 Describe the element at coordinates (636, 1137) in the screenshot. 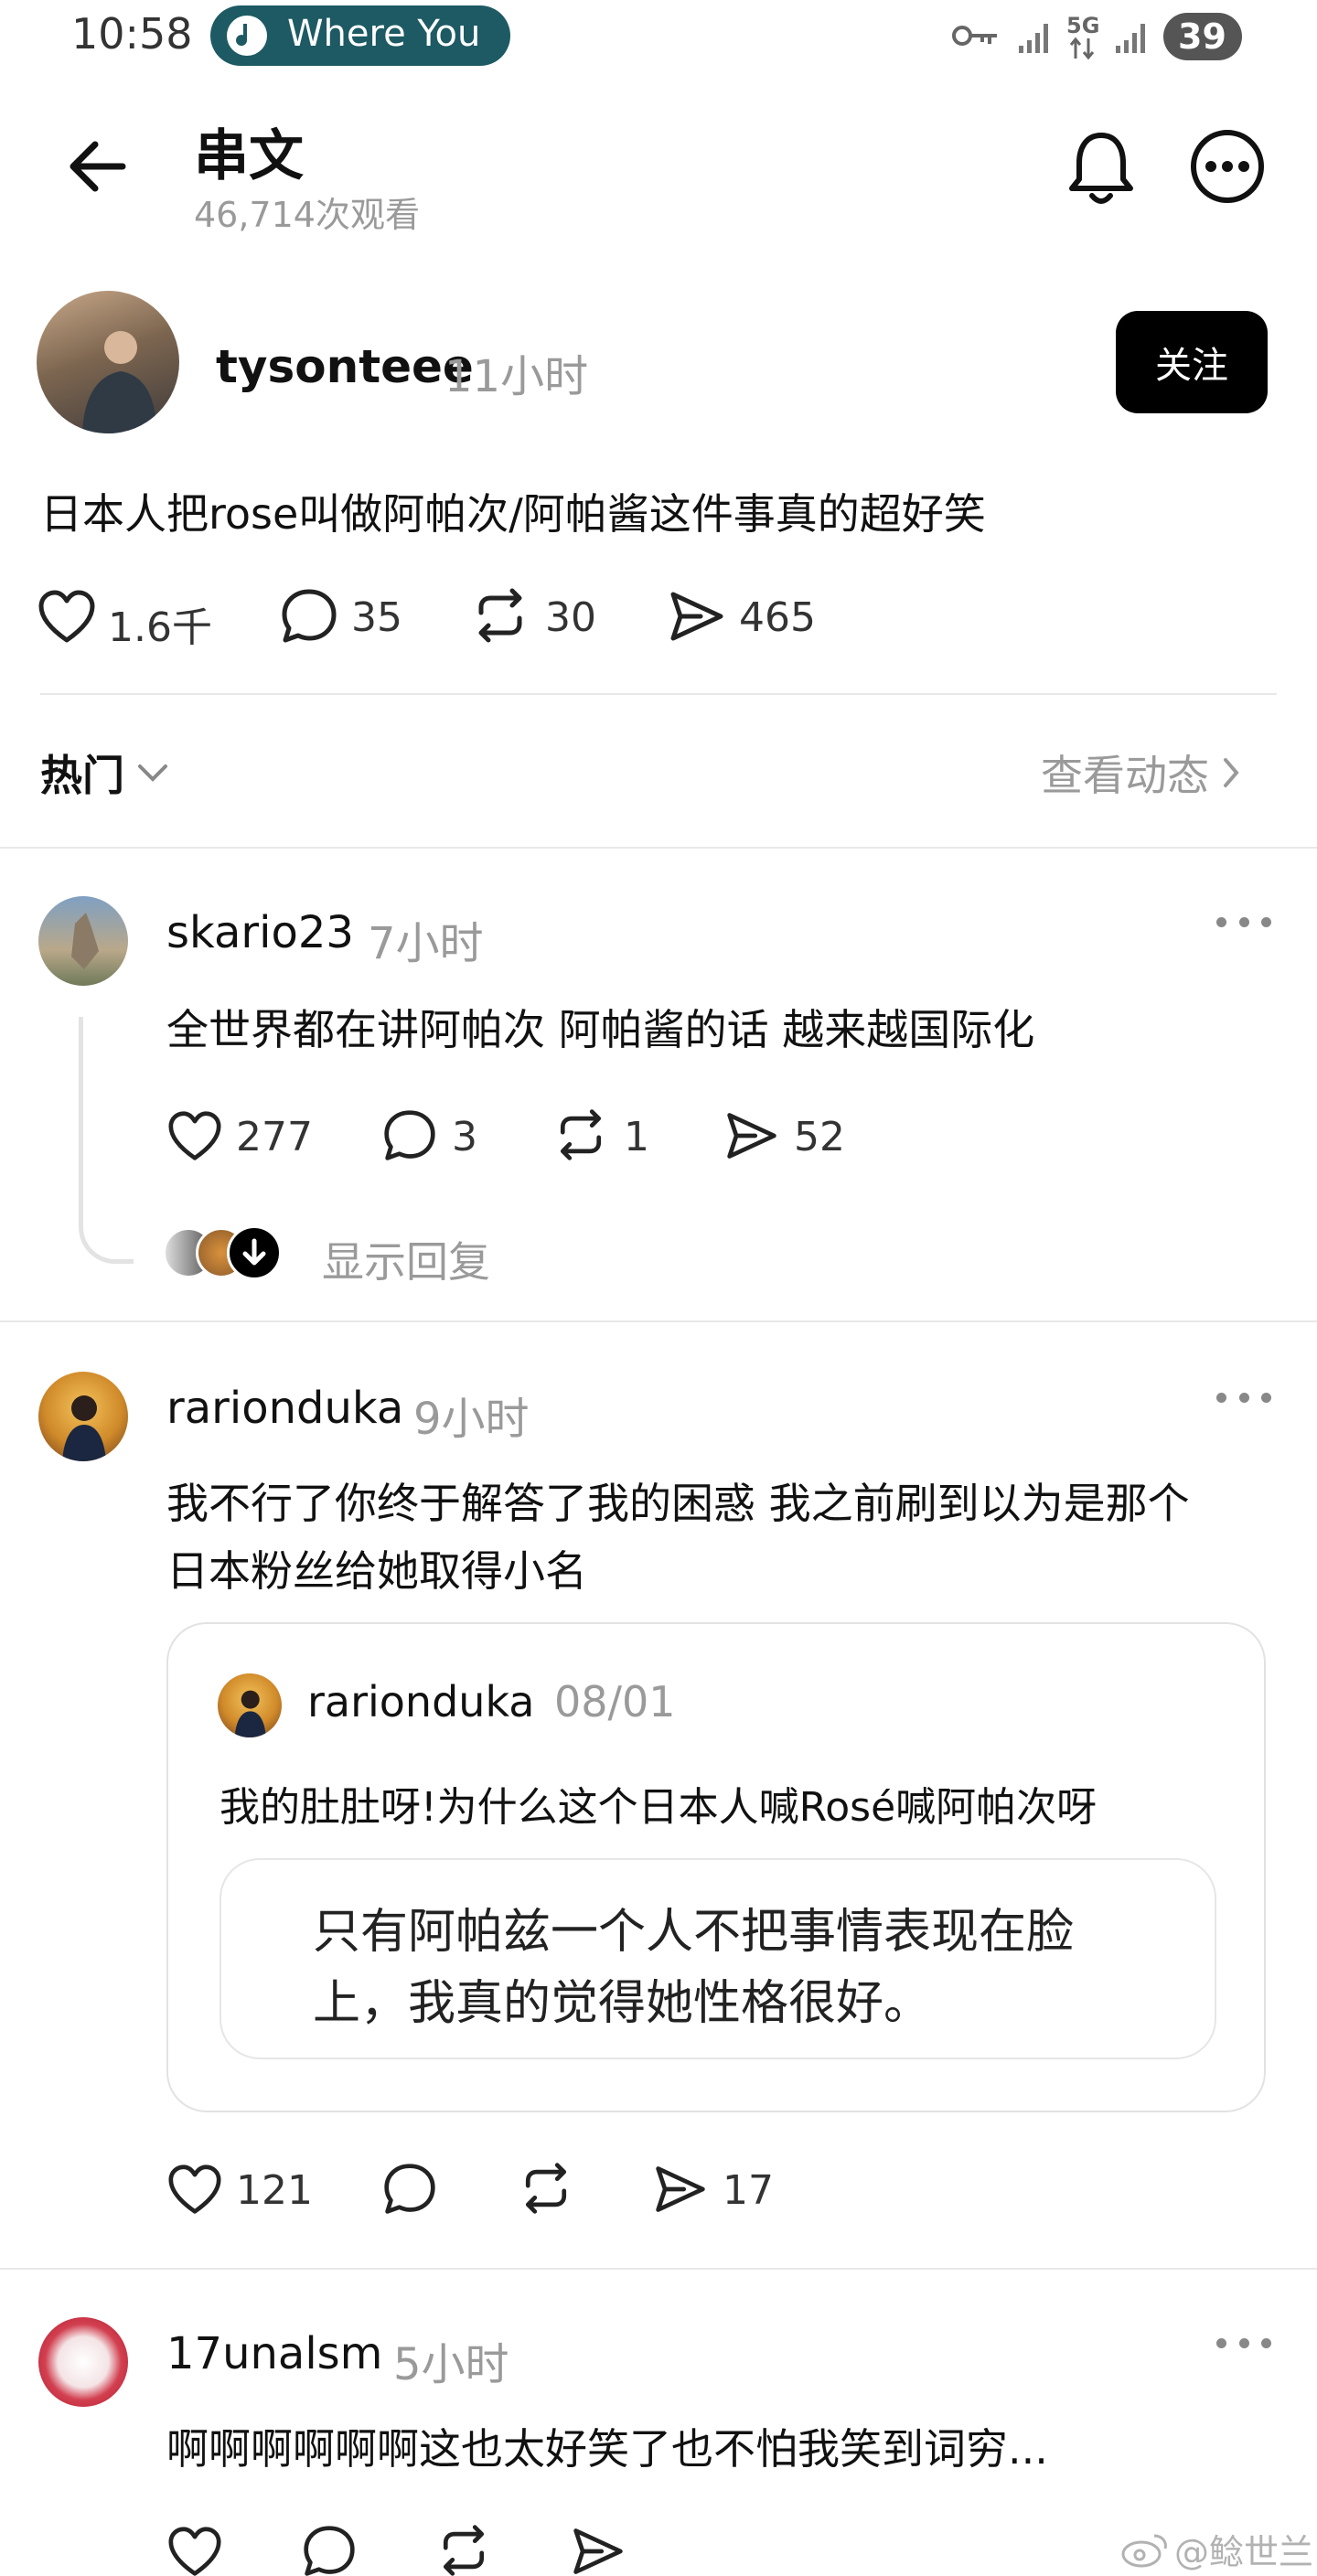

I see `reply-repost-count: 1` at that location.